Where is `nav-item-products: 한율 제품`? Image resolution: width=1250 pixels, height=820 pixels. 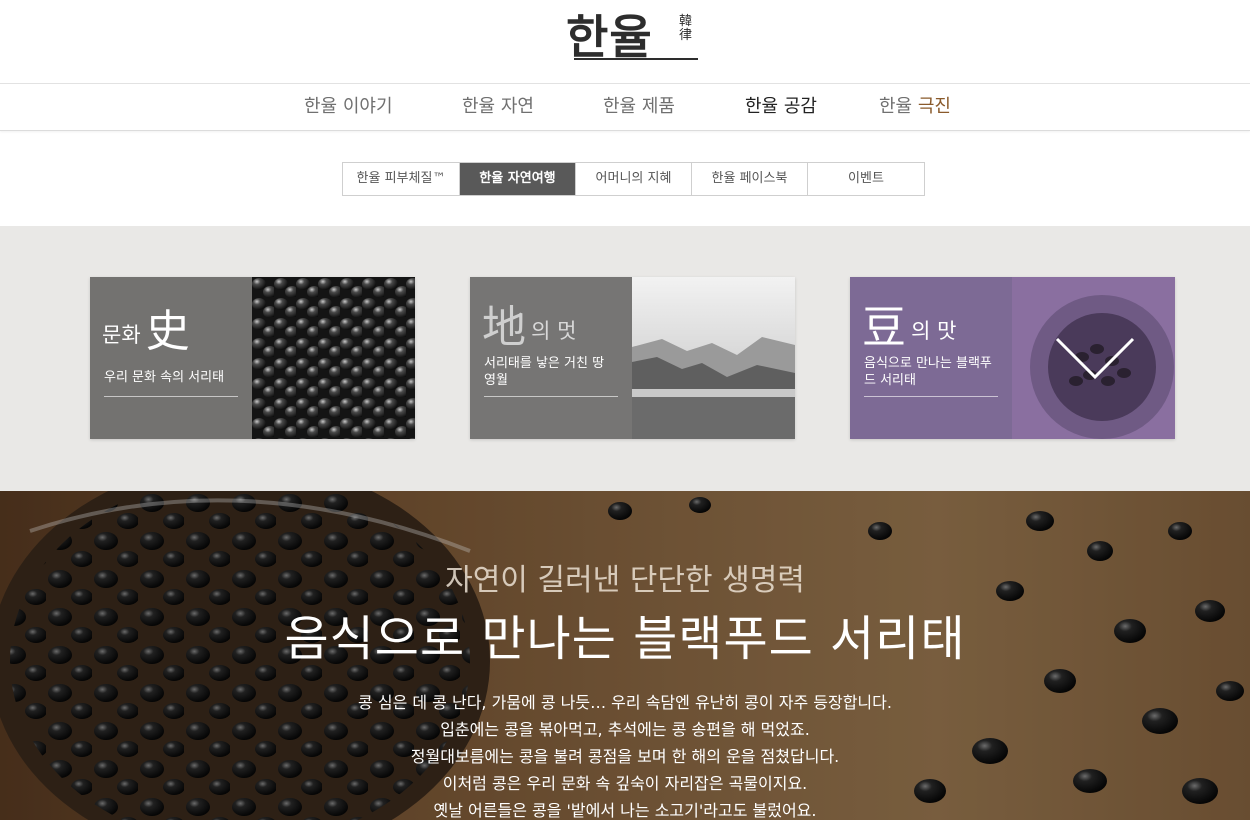 nav-item-products: 한율 제품 is located at coordinates (639, 107).